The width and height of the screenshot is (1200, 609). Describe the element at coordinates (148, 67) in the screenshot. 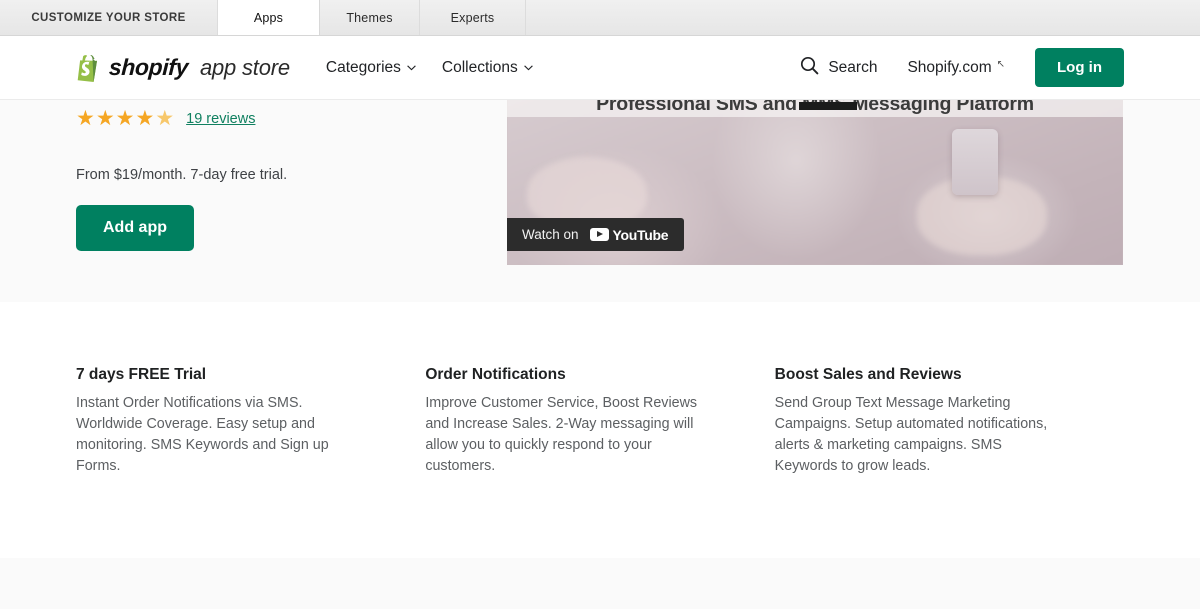

I see `brand-name: shopify` at that location.